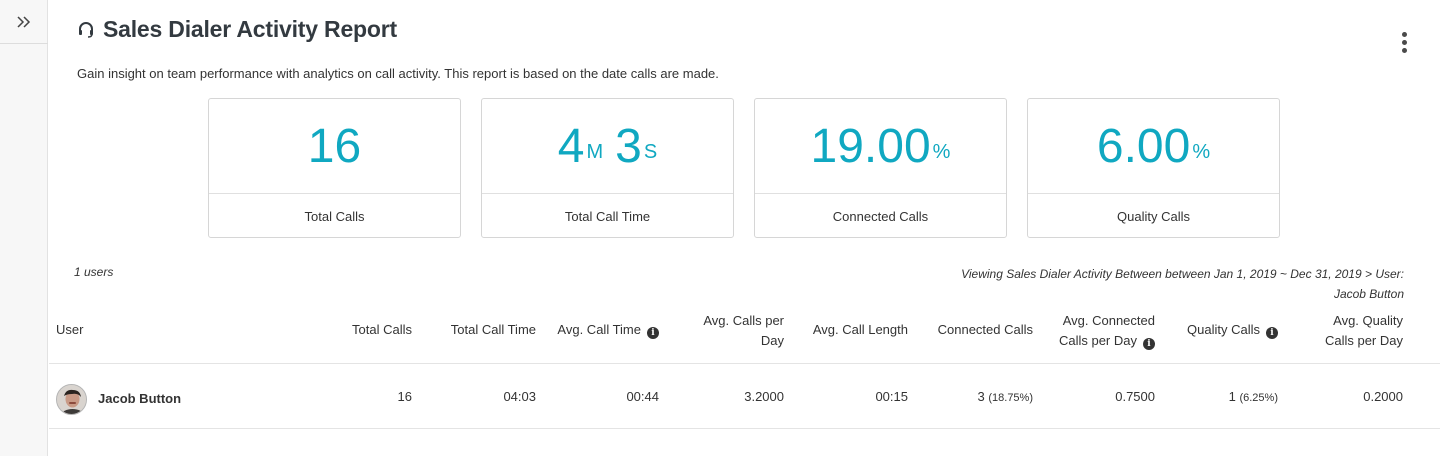  Describe the element at coordinates (764, 396) in the screenshot. I see `cell-avg-calls-per-day: 3.2000` at that location.